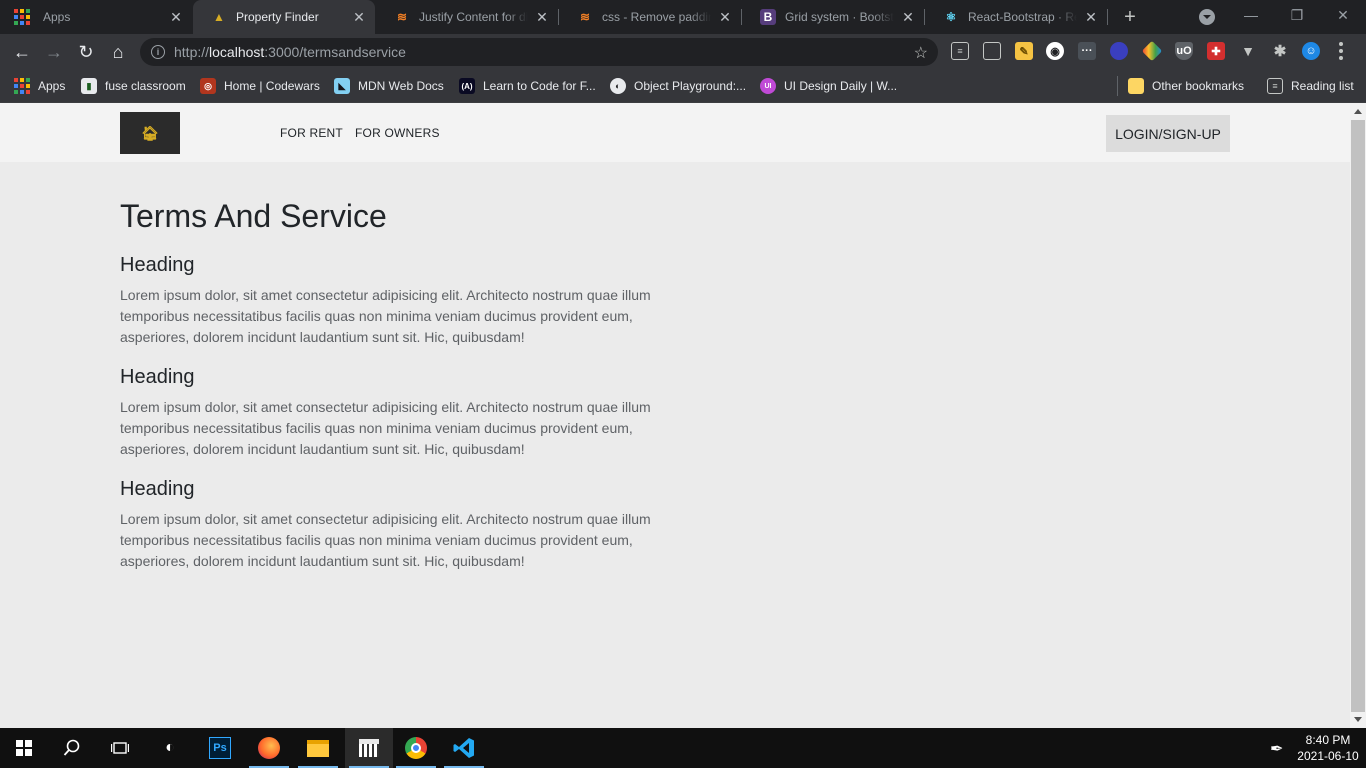 The width and height of the screenshot is (1366, 768). What do you see at coordinates (1311, 51) in the screenshot?
I see `profile-avatar: ☺` at bounding box center [1311, 51].